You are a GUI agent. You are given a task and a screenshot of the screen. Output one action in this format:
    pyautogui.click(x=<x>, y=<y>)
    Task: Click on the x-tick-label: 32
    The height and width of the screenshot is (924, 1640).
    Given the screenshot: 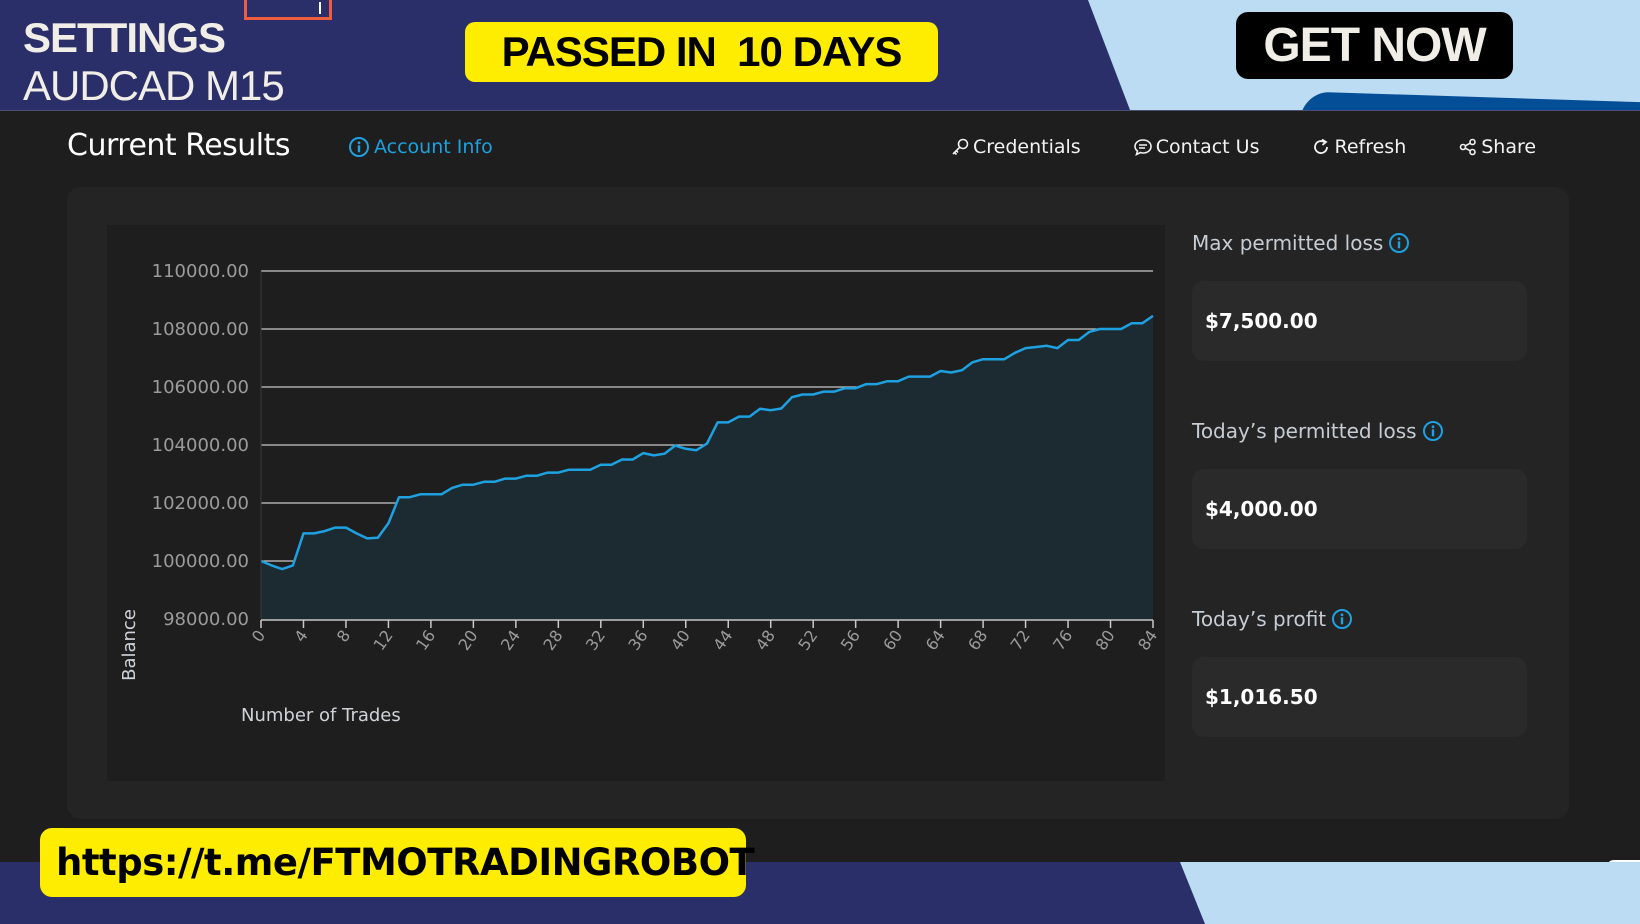 What is the action you would take?
    pyautogui.click(x=595, y=640)
    